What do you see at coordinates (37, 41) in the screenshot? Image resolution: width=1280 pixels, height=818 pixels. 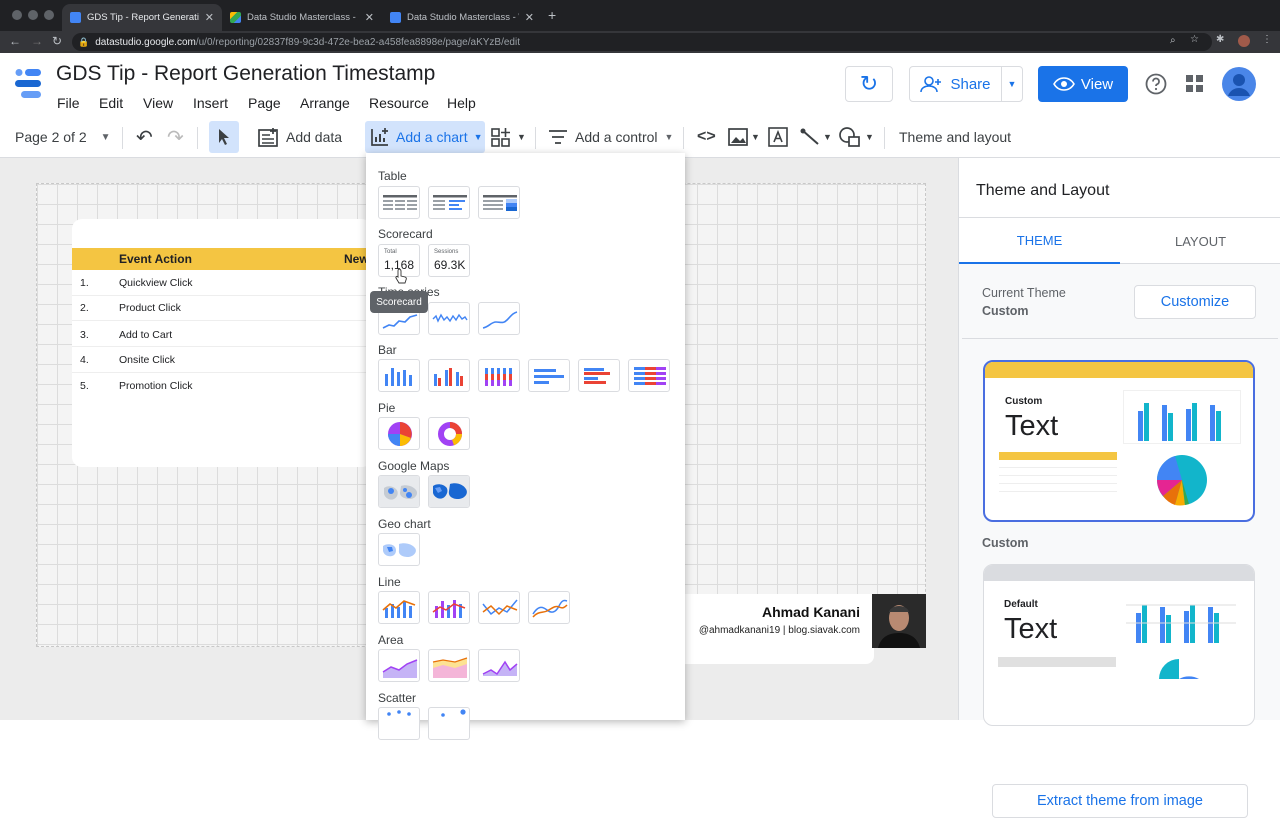 I see `forward-icon: →` at bounding box center [37, 41].